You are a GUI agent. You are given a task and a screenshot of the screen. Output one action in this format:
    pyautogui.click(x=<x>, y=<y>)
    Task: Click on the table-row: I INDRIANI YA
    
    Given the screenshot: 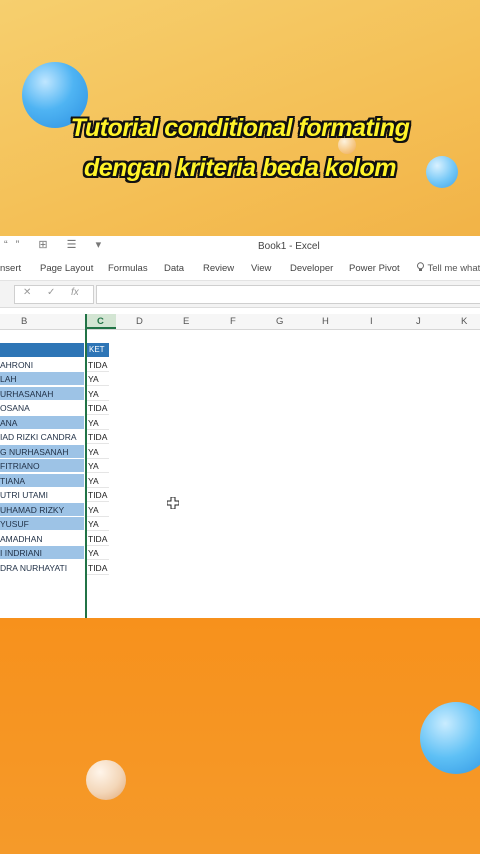 What is the action you would take?
    pyautogui.click(x=54, y=553)
    